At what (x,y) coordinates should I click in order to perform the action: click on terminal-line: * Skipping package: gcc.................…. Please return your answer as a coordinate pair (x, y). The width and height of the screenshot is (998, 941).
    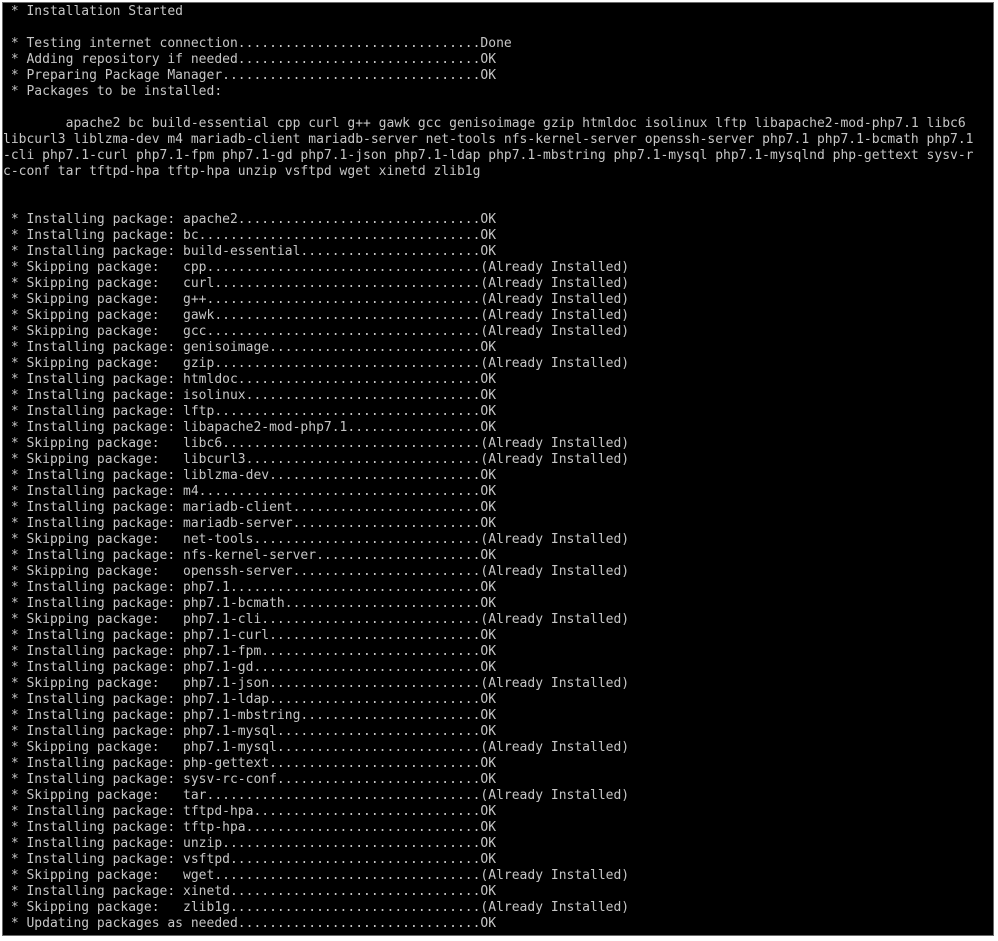
    Looking at the image, I should click on (316, 331).